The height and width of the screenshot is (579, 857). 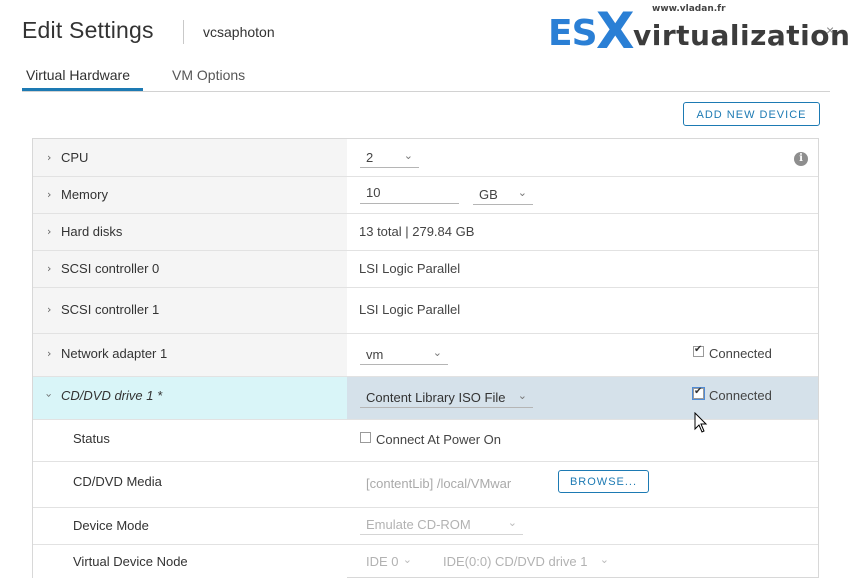 What do you see at coordinates (370, 157) in the screenshot?
I see `cpu-value: 2` at bounding box center [370, 157].